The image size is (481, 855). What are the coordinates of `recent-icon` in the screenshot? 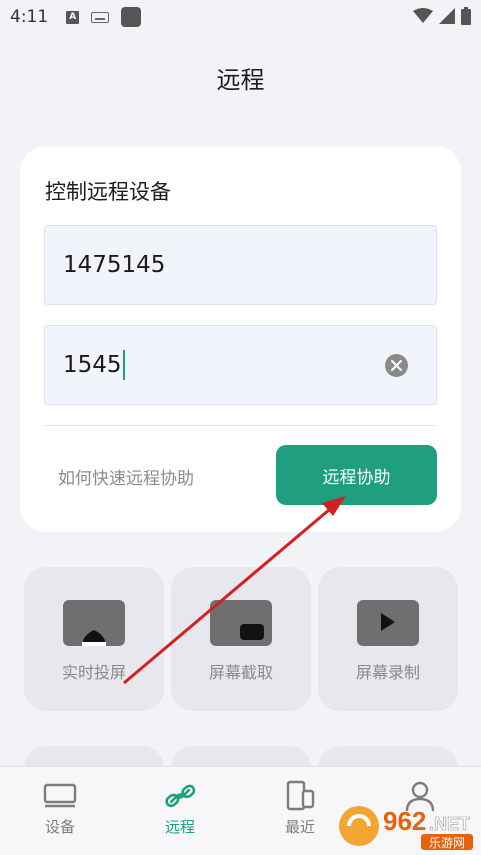 It's located at (300, 795).